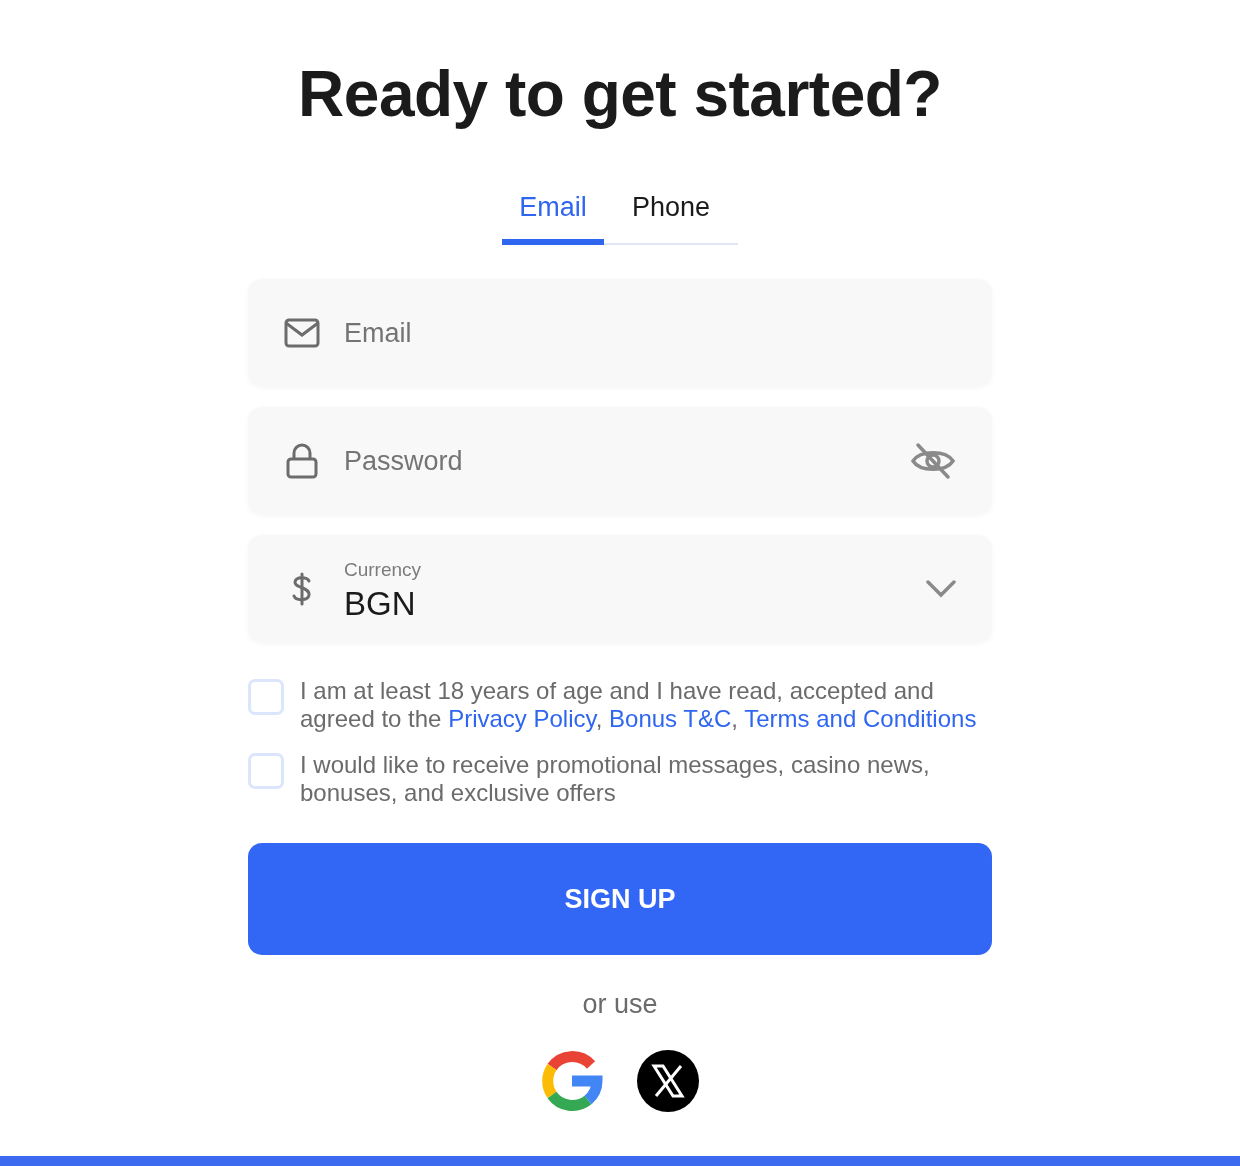  What do you see at coordinates (933, 461) in the screenshot?
I see `eye-off-icon` at bounding box center [933, 461].